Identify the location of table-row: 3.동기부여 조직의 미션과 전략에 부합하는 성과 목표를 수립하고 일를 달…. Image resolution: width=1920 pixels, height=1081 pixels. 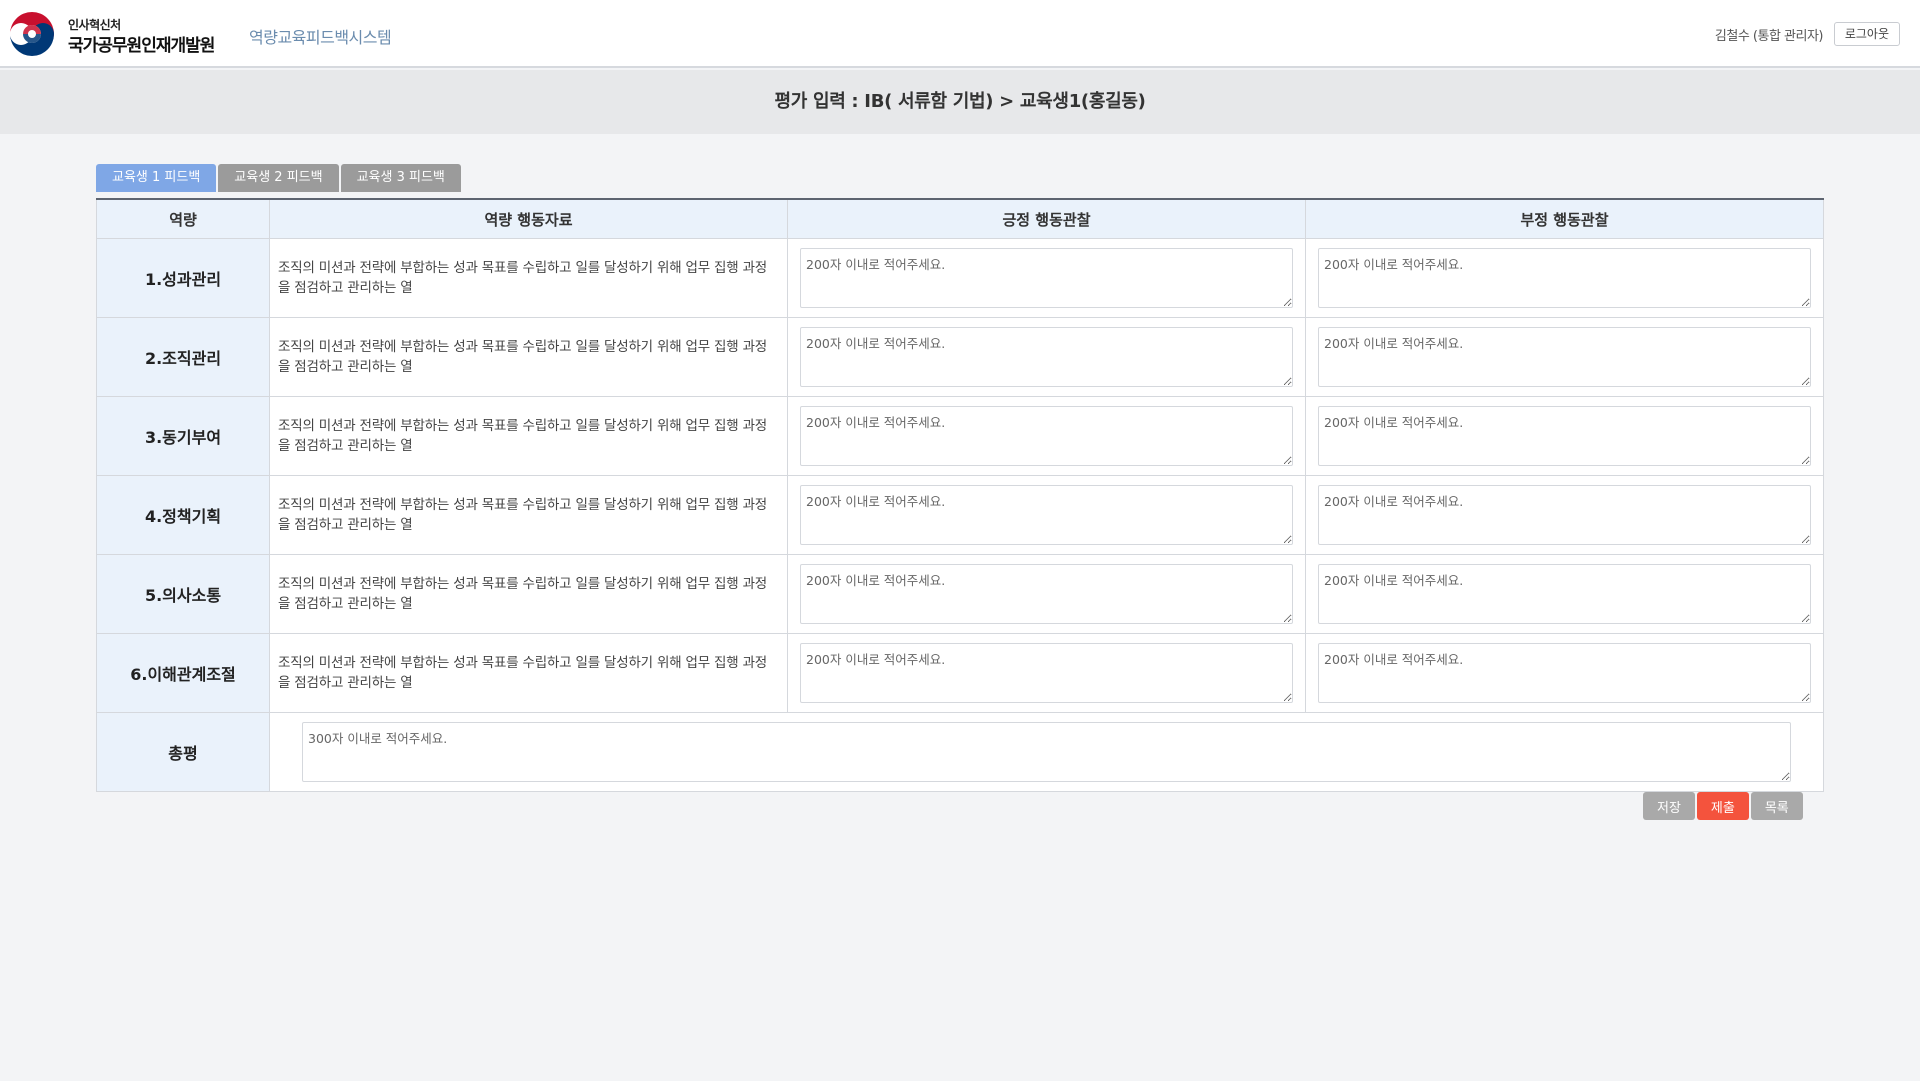
(960, 436).